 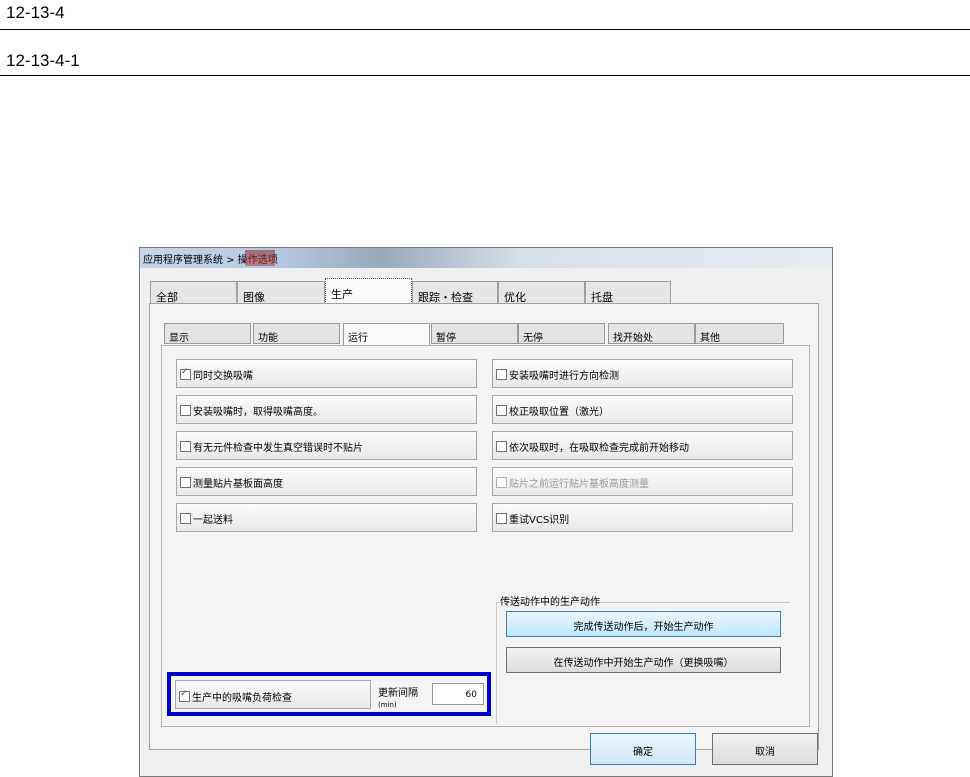 What do you see at coordinates (238, 484) in the screenshot?
I see `option-label: 测量贴片基板面高度` at bounding box center [238, 484].